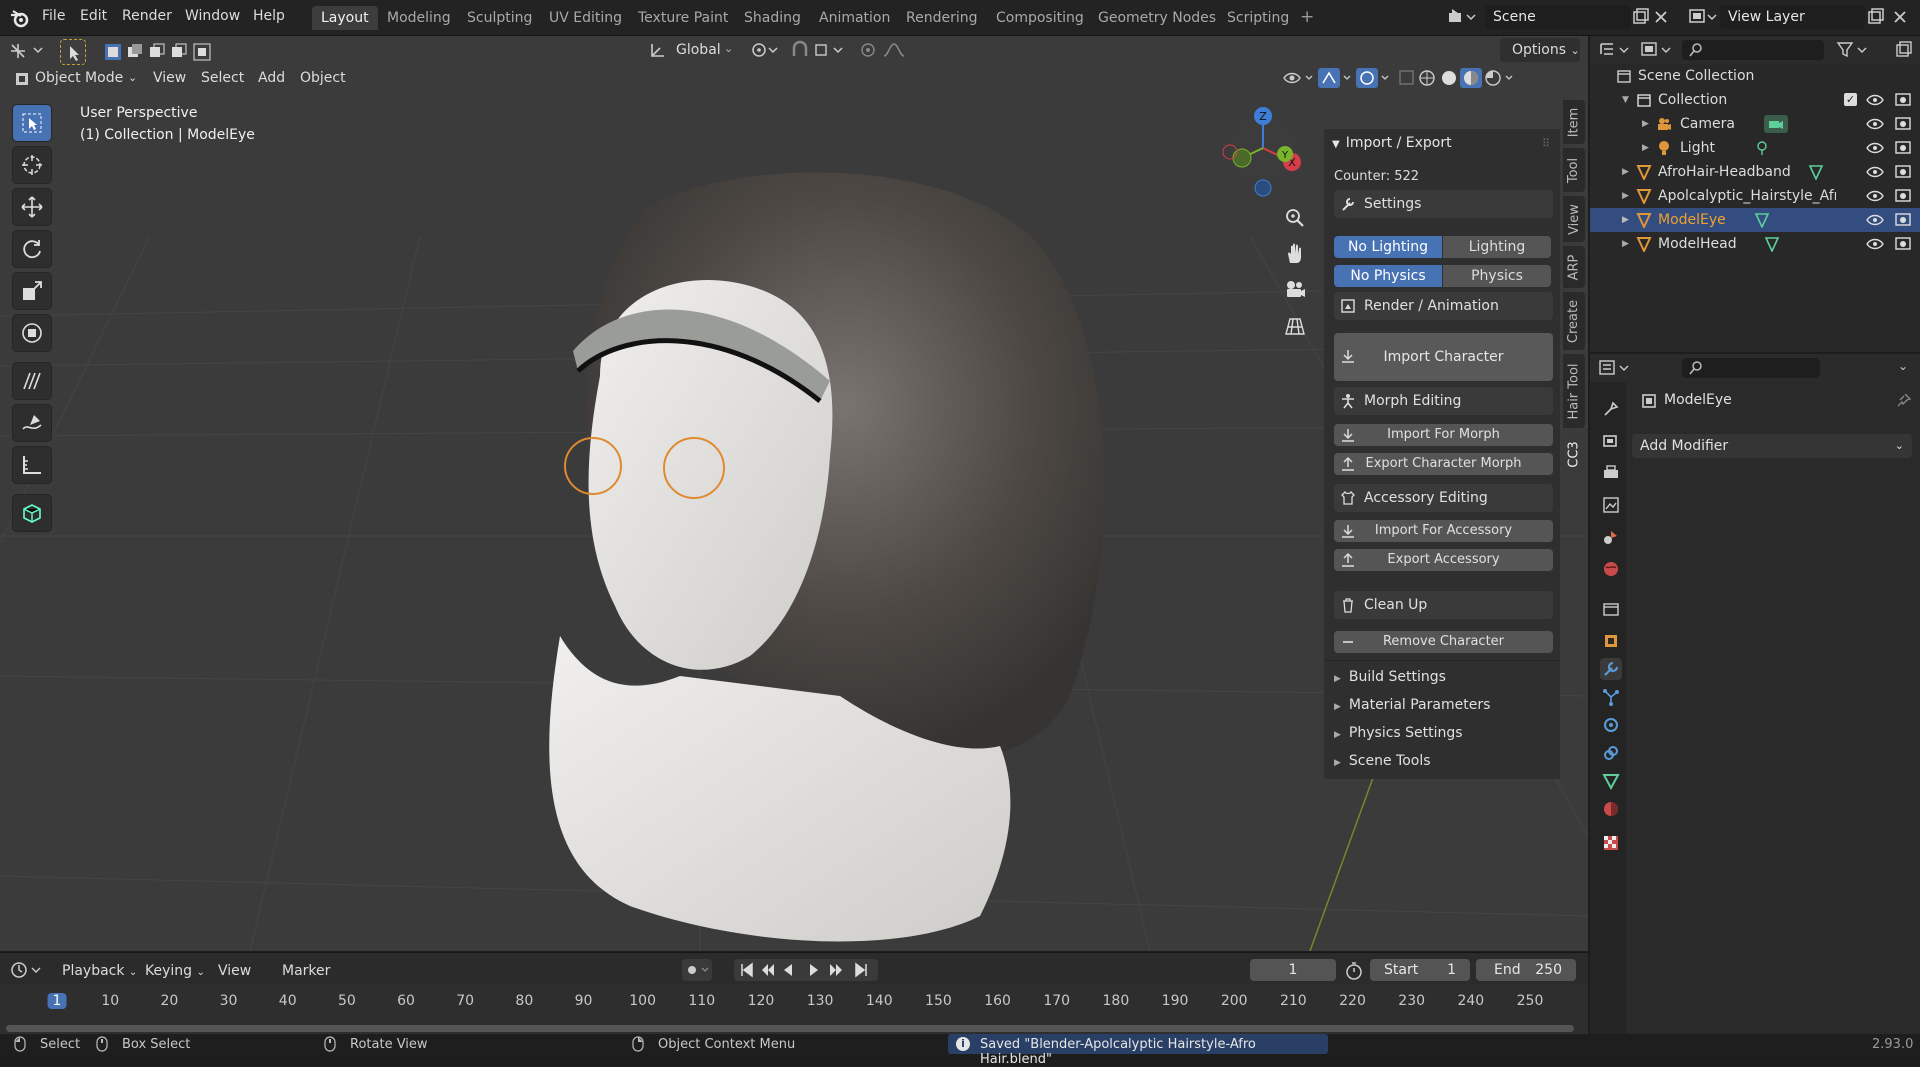  What do you see at coordinates (1443, 498) in the screenshot?
I see `accessory-editing-button: Accessory Editing` at bounding box center [1443, 498].